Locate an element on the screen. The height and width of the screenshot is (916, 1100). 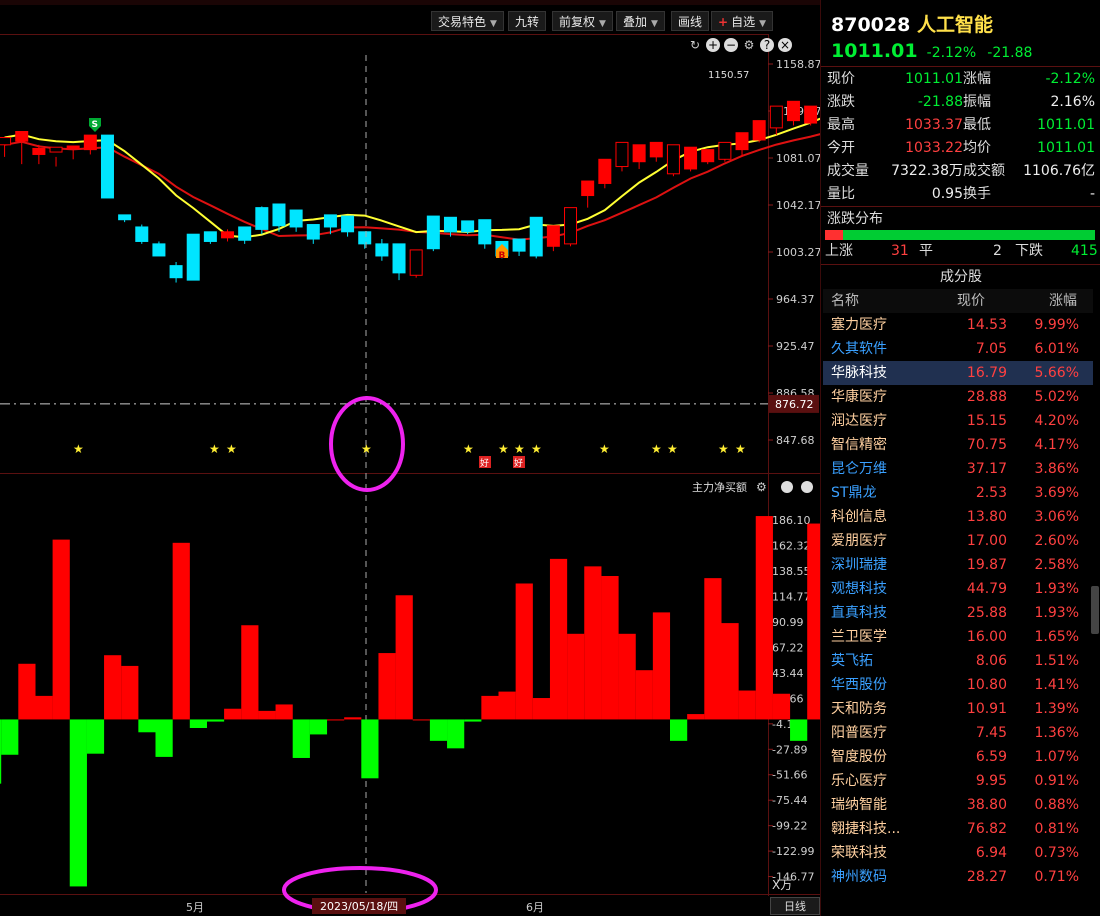
component-row: 阳普医疗 7.45 1.36% is located at coordinates (958, 733).